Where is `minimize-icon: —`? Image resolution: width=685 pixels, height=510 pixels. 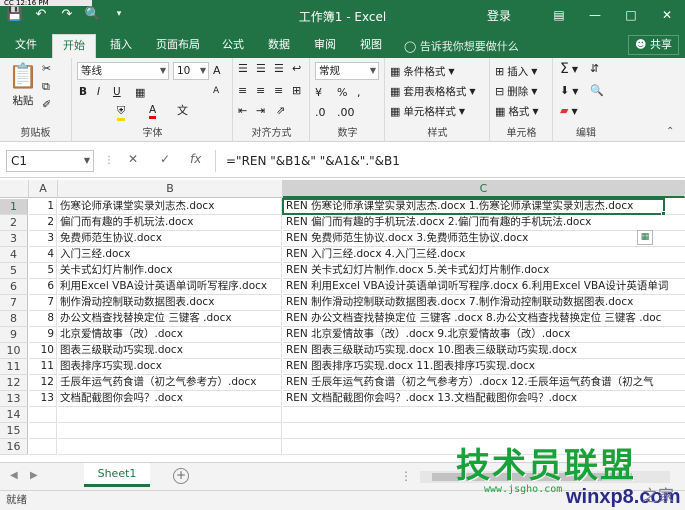
minimize-icon: — is located at coordinates (595, 15).